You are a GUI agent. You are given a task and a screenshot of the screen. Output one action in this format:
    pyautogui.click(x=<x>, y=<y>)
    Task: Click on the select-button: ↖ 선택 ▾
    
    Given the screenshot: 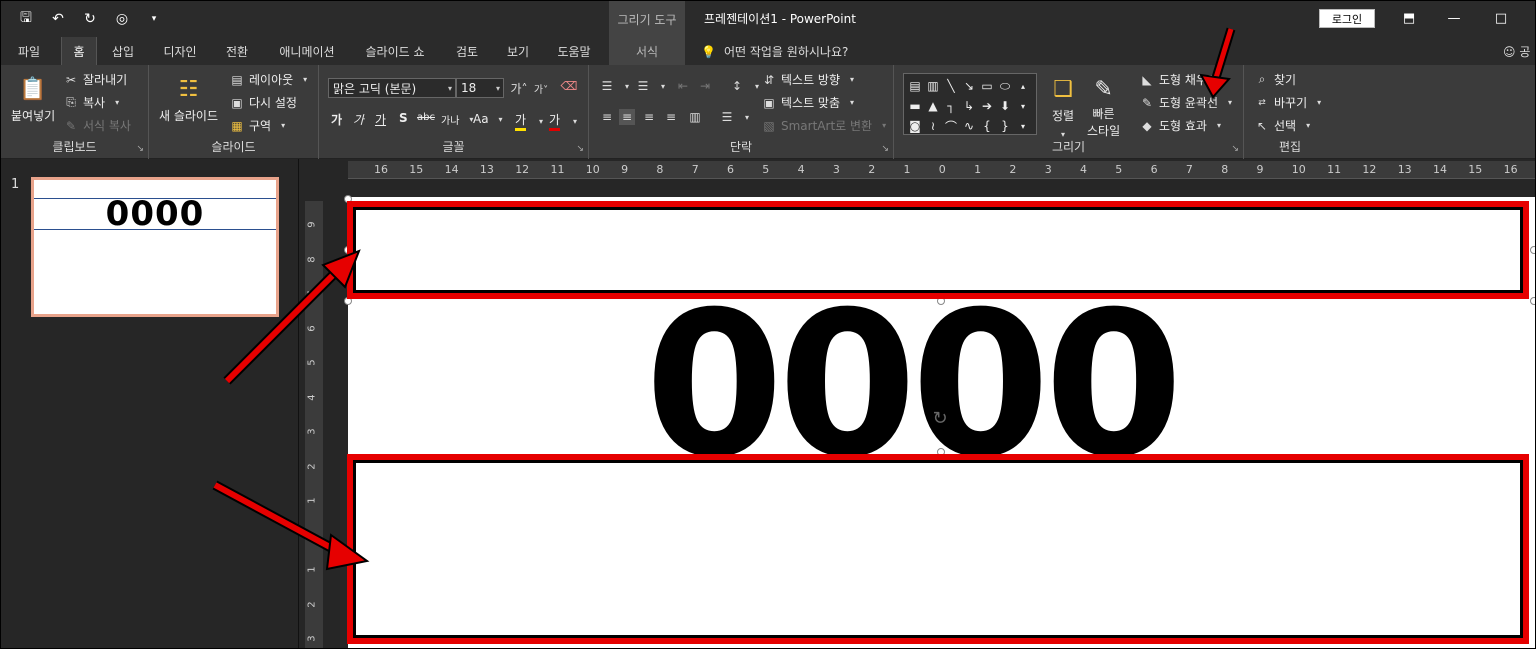 What is the action you would take?
    pyautogui.click(x=1285, y=125)
    